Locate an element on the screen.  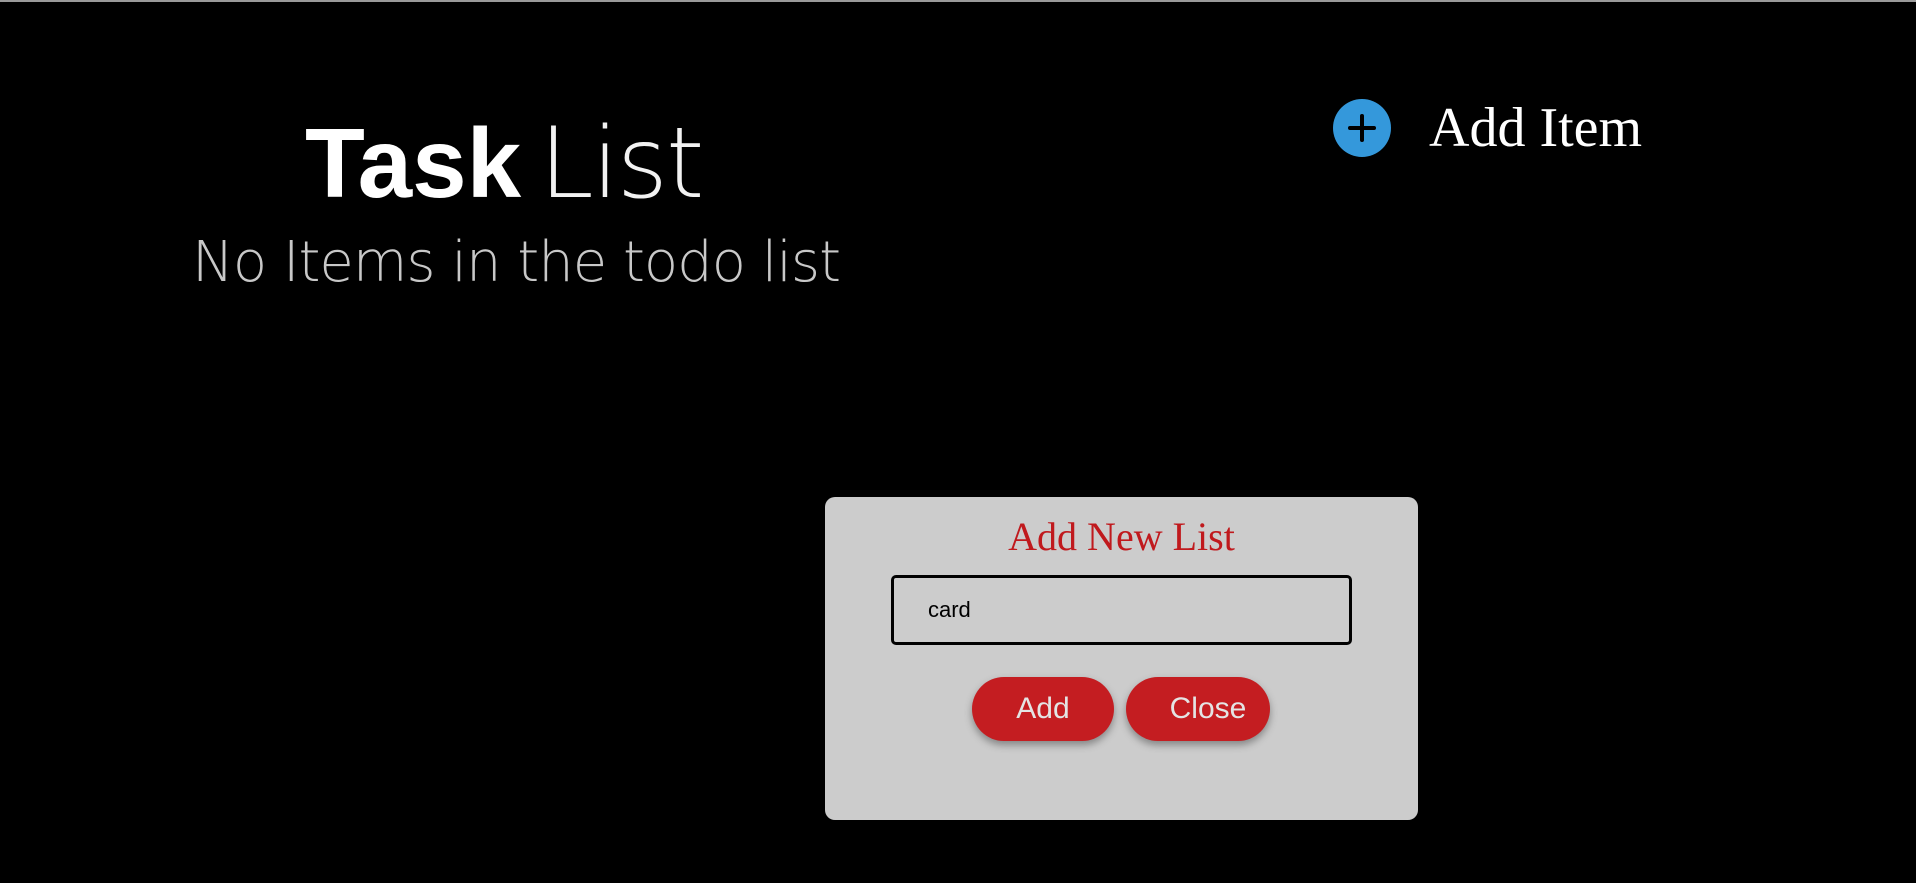
plus-circle-icon is located at coordinates (1362, 128).